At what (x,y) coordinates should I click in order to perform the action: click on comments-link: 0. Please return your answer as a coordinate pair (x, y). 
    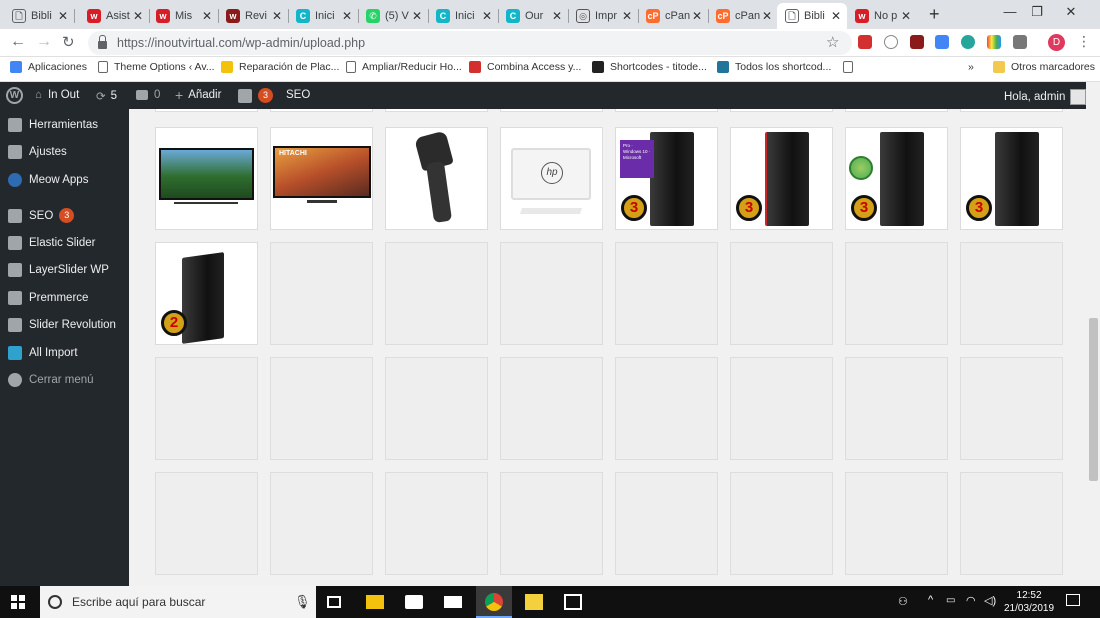
    Looking at the image, I should click on (148, 95).